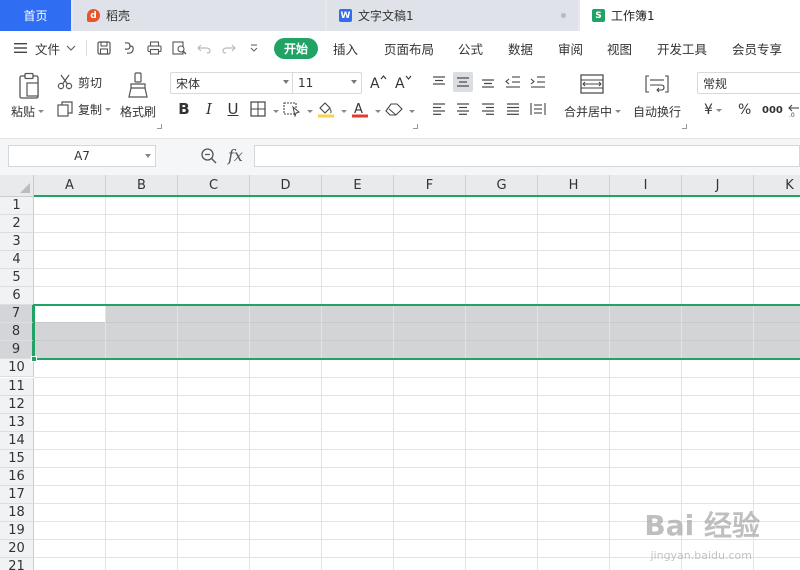 This screenshot has height=570, width=800. I want to click on customize-toolbar-icon, so click(254, 48).